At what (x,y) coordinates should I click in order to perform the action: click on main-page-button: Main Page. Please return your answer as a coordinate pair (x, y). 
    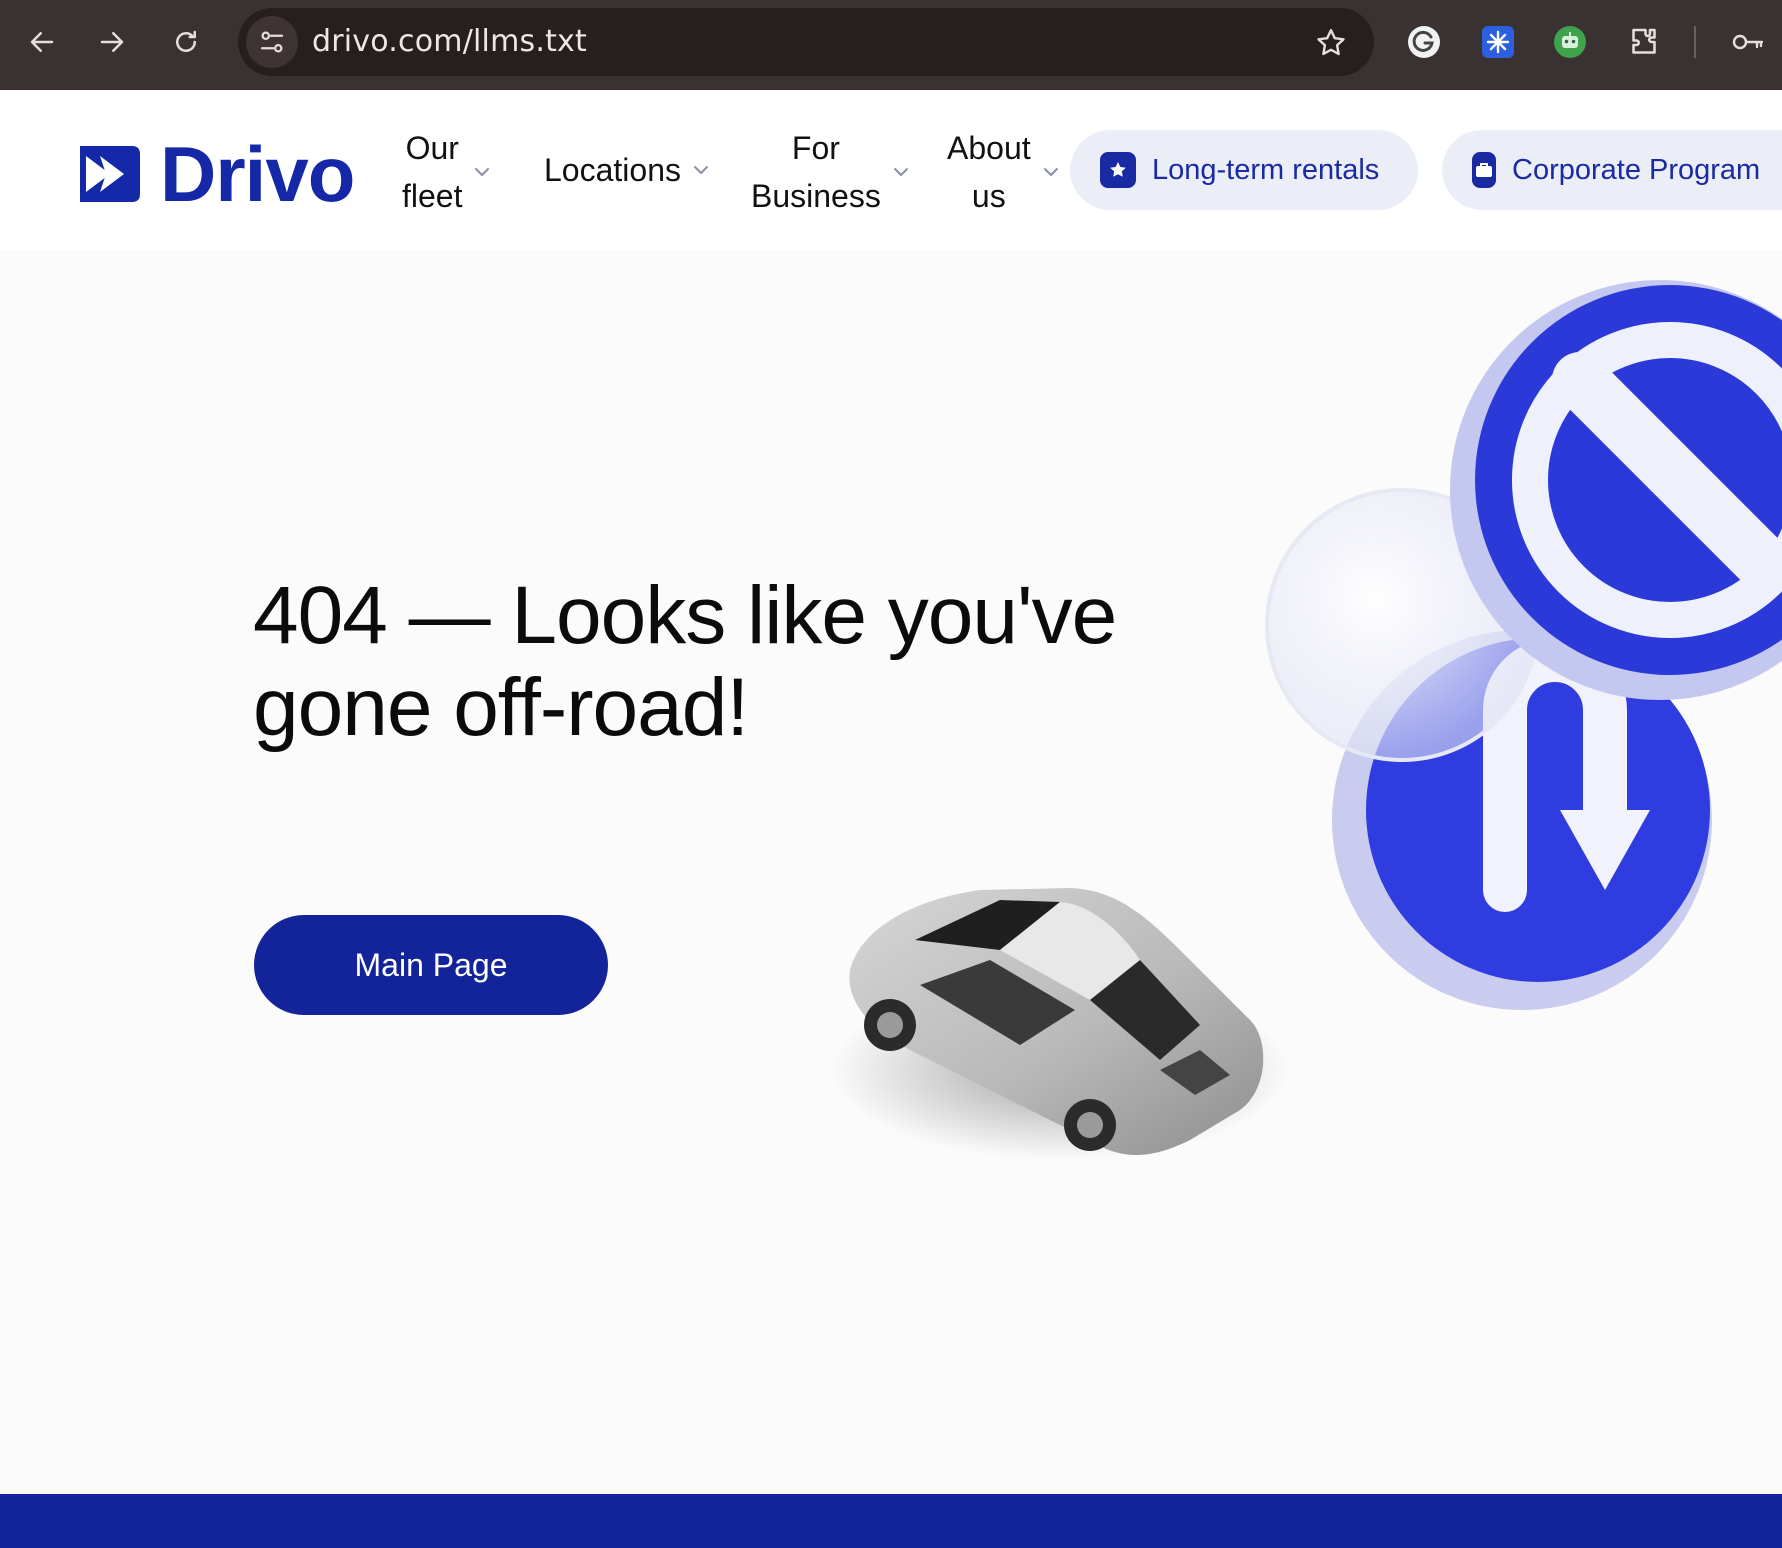
    Looking at the image, I should click on (431, 965).